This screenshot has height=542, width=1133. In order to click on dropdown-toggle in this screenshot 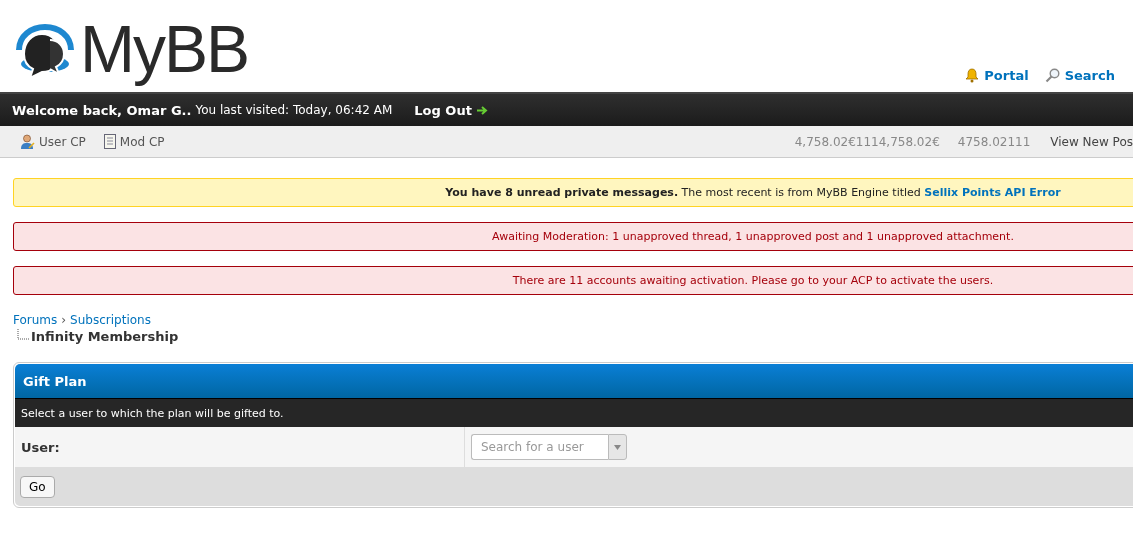, I will do `click(617, 447)`.